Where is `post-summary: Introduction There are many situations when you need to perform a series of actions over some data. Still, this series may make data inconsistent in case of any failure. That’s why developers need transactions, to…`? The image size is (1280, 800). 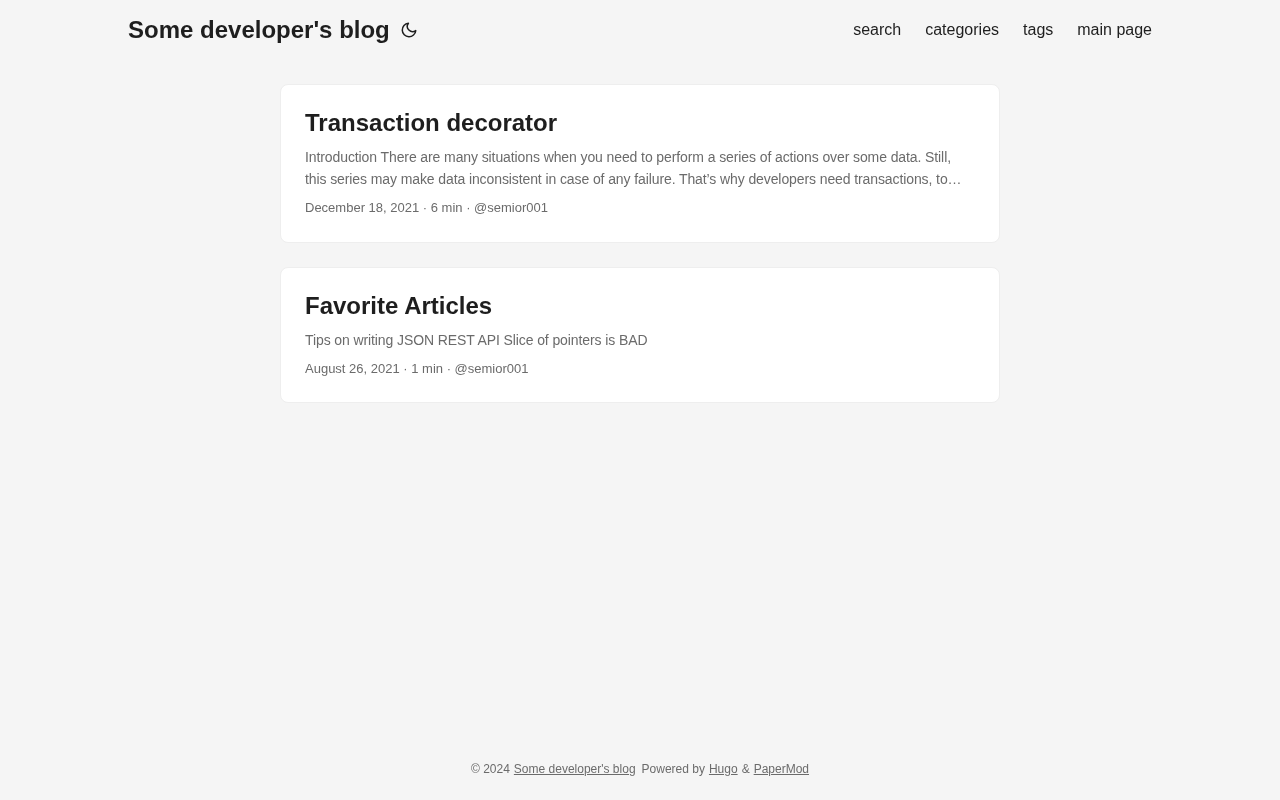 post-summary: Introduction There are many situations when you need to perform a series of actions over some data. Still, this series may make data inconsistent in case of any failure. That’s why developers need transactions, to… is located at coordinates (634, 169).